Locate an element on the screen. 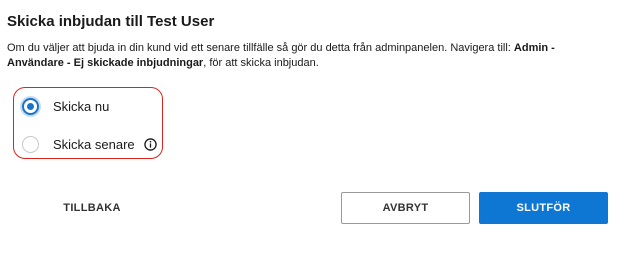 This screenshot has width=629, height=268. dialog-title: Skicka inbjudan till Test User is located at coordinates (111, 21).